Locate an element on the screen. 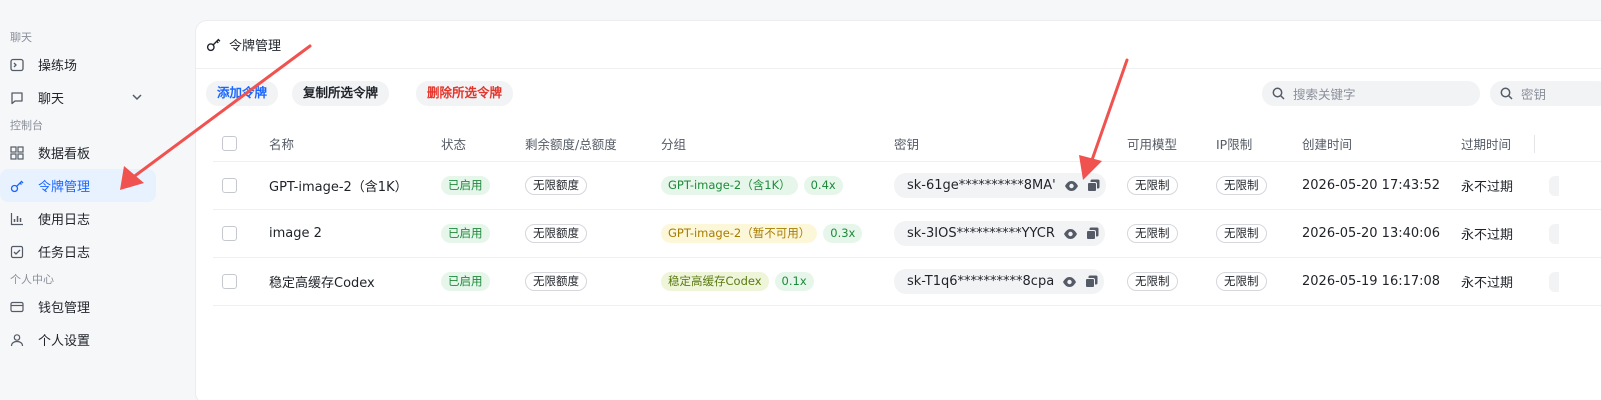 The height and width of the screenshot is (400, 1601). table-header-row: 名称 状态 剩余额度/总额度 分组 密钥 可用模型 IP限制 创建时间 过期时间 is located at coordinates (907, 144).